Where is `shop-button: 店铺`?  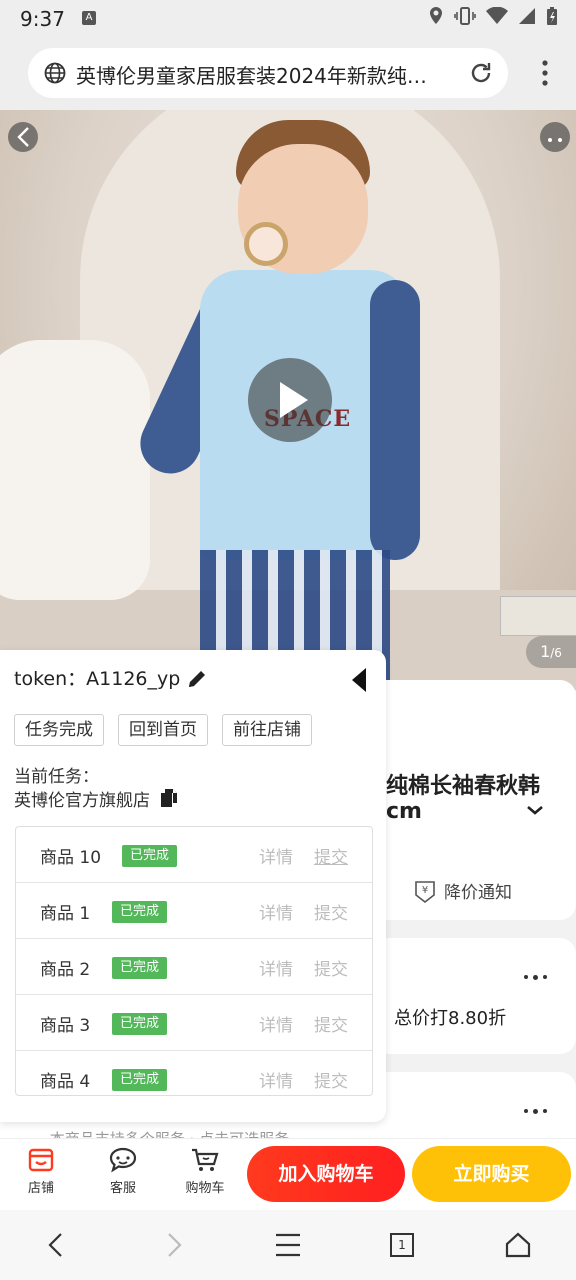 shop-button: 店铺 is located at coordinates (41, 1169).